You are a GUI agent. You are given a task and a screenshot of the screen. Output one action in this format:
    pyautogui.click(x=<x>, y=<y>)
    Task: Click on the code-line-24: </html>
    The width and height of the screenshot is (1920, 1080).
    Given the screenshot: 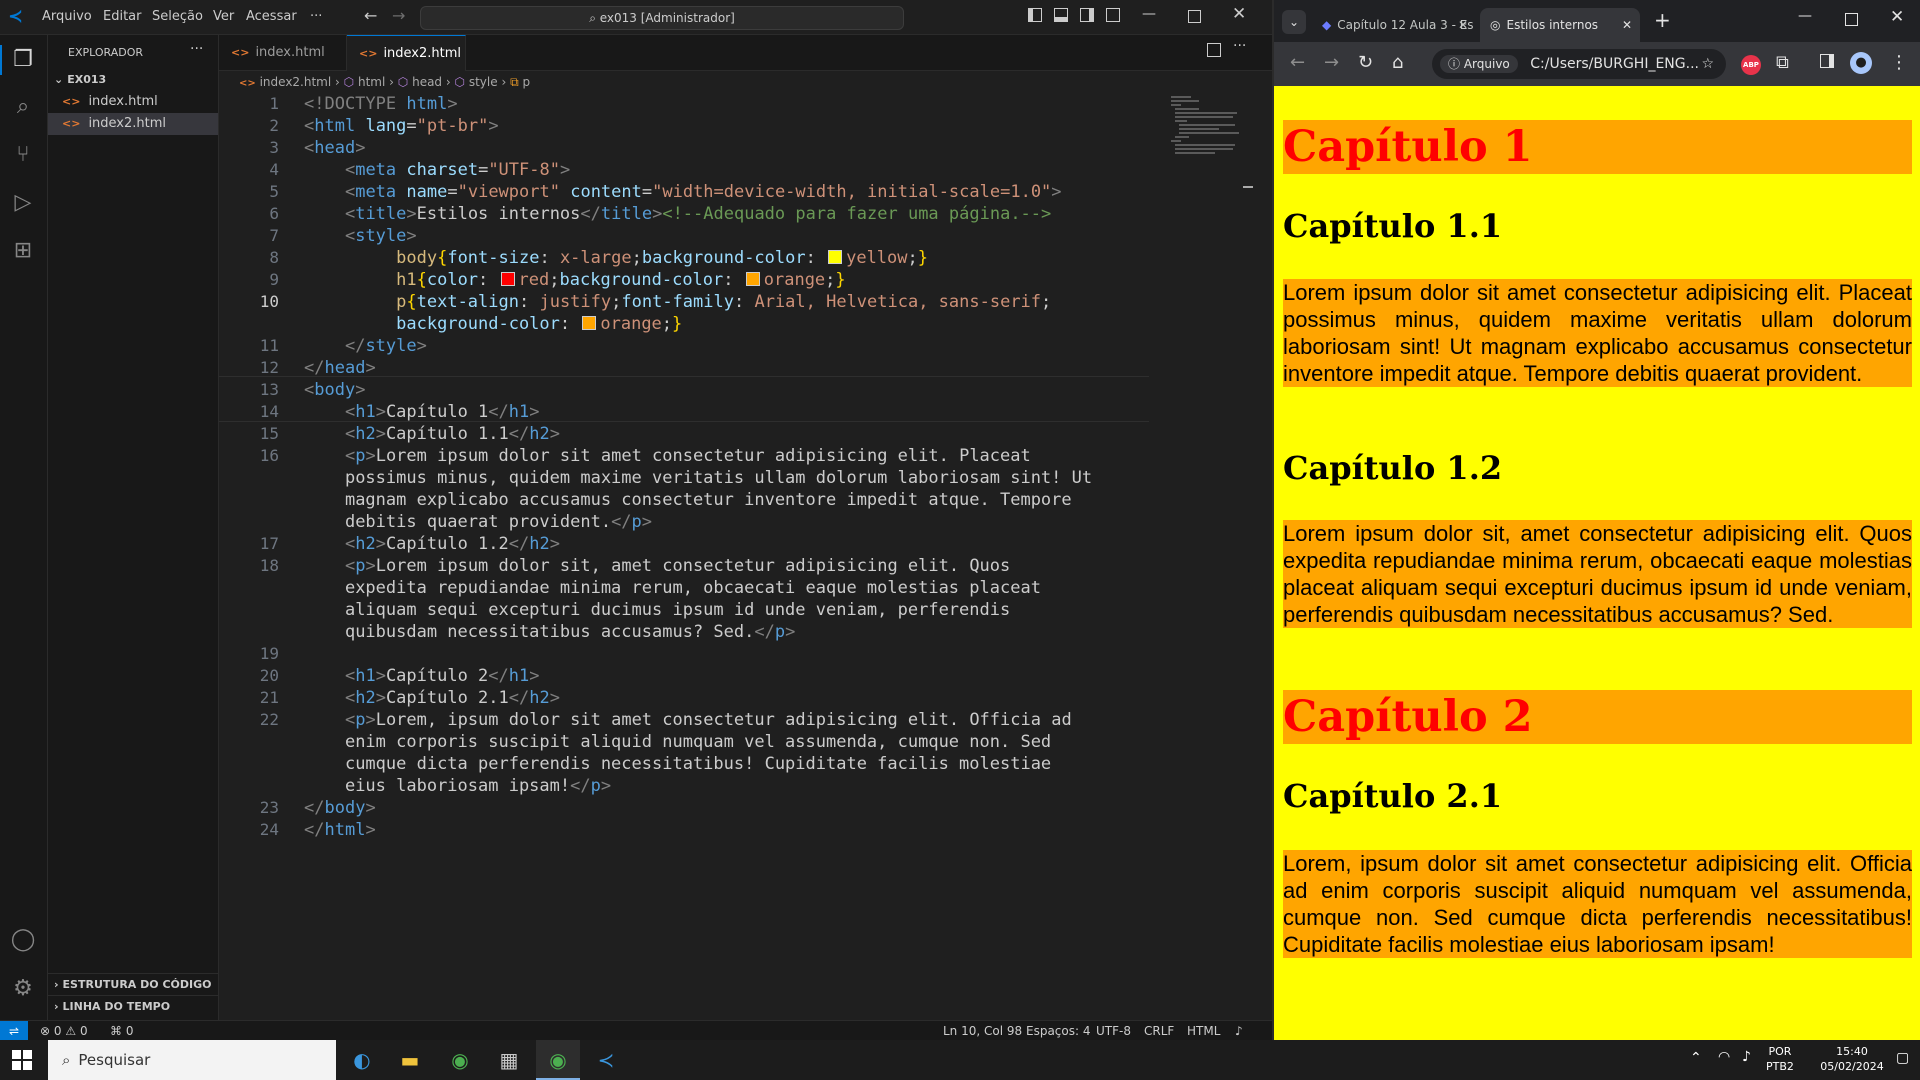 What is the action you would take?
    pyautogui.click(x=340, y=830)
    